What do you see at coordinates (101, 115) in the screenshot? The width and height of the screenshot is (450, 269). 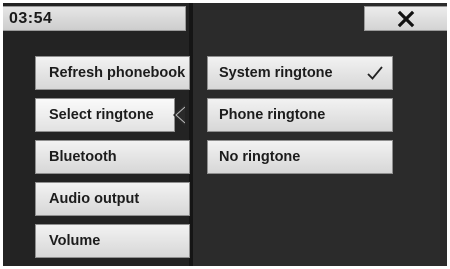 I see `menu-item-label: Select ringtone` at bounding box center [101, 115].